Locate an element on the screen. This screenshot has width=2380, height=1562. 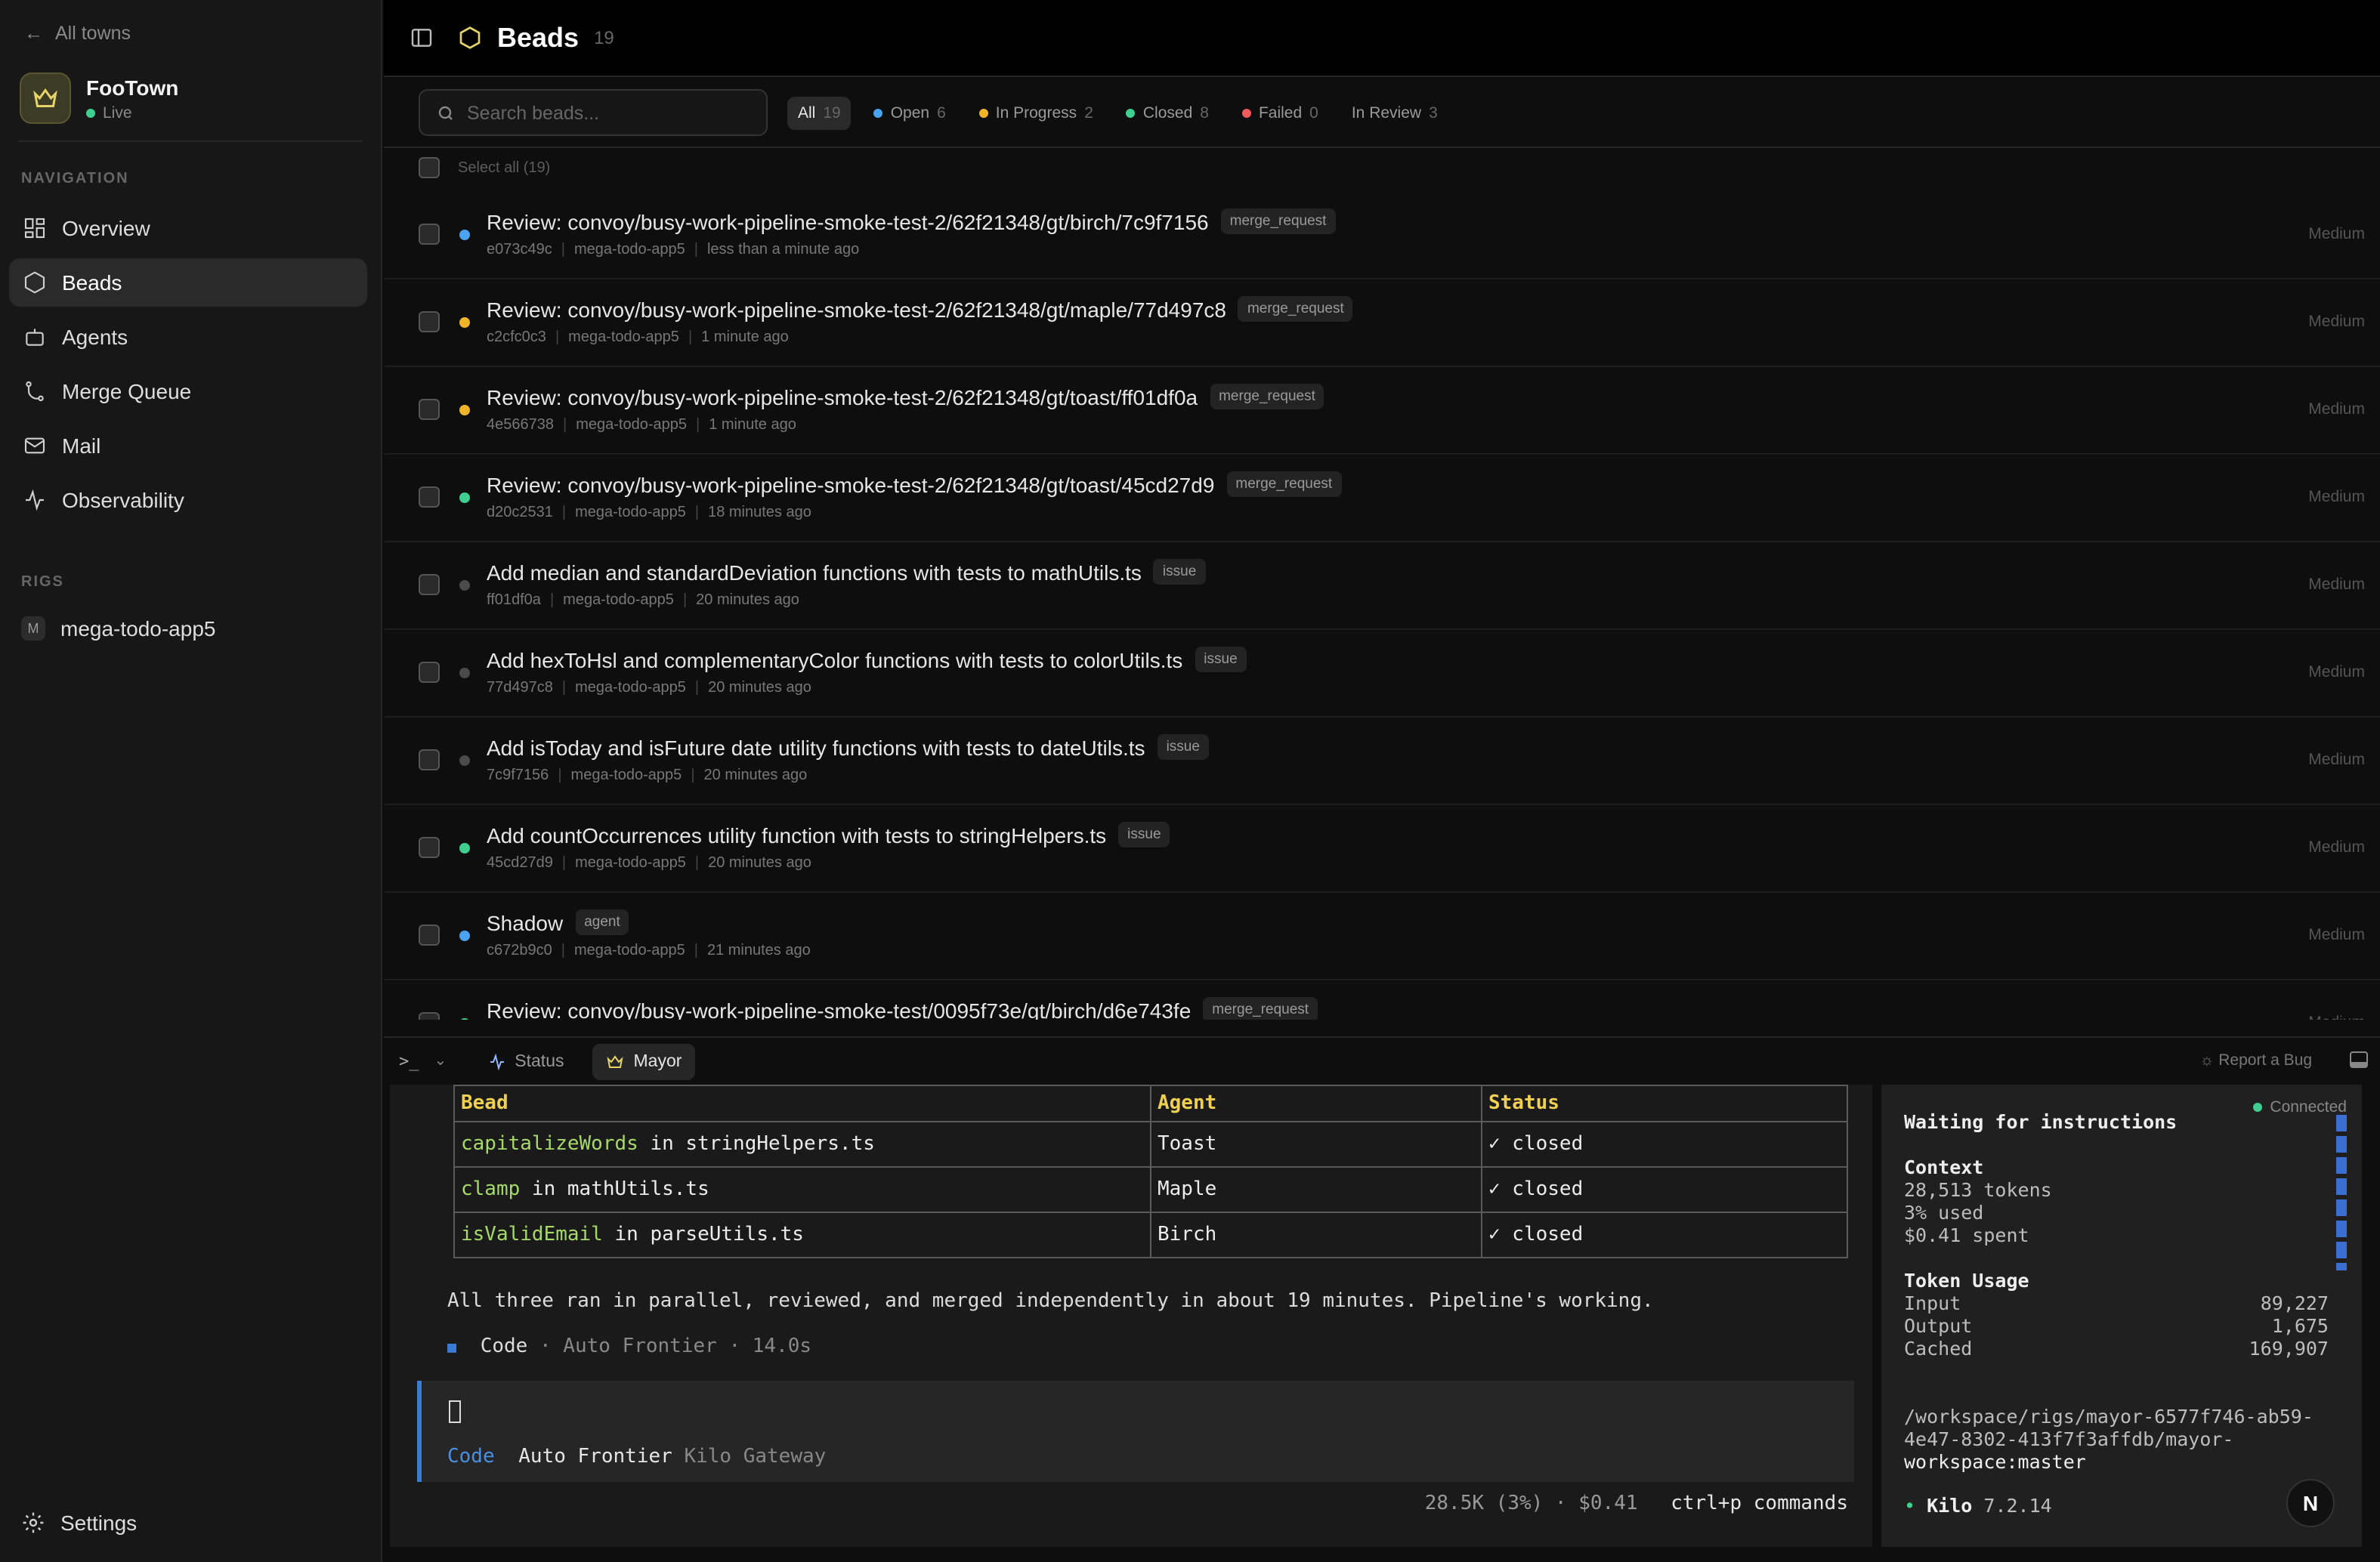
bead-rig: mega-todo-app5 is located at coordinates (629, 250).